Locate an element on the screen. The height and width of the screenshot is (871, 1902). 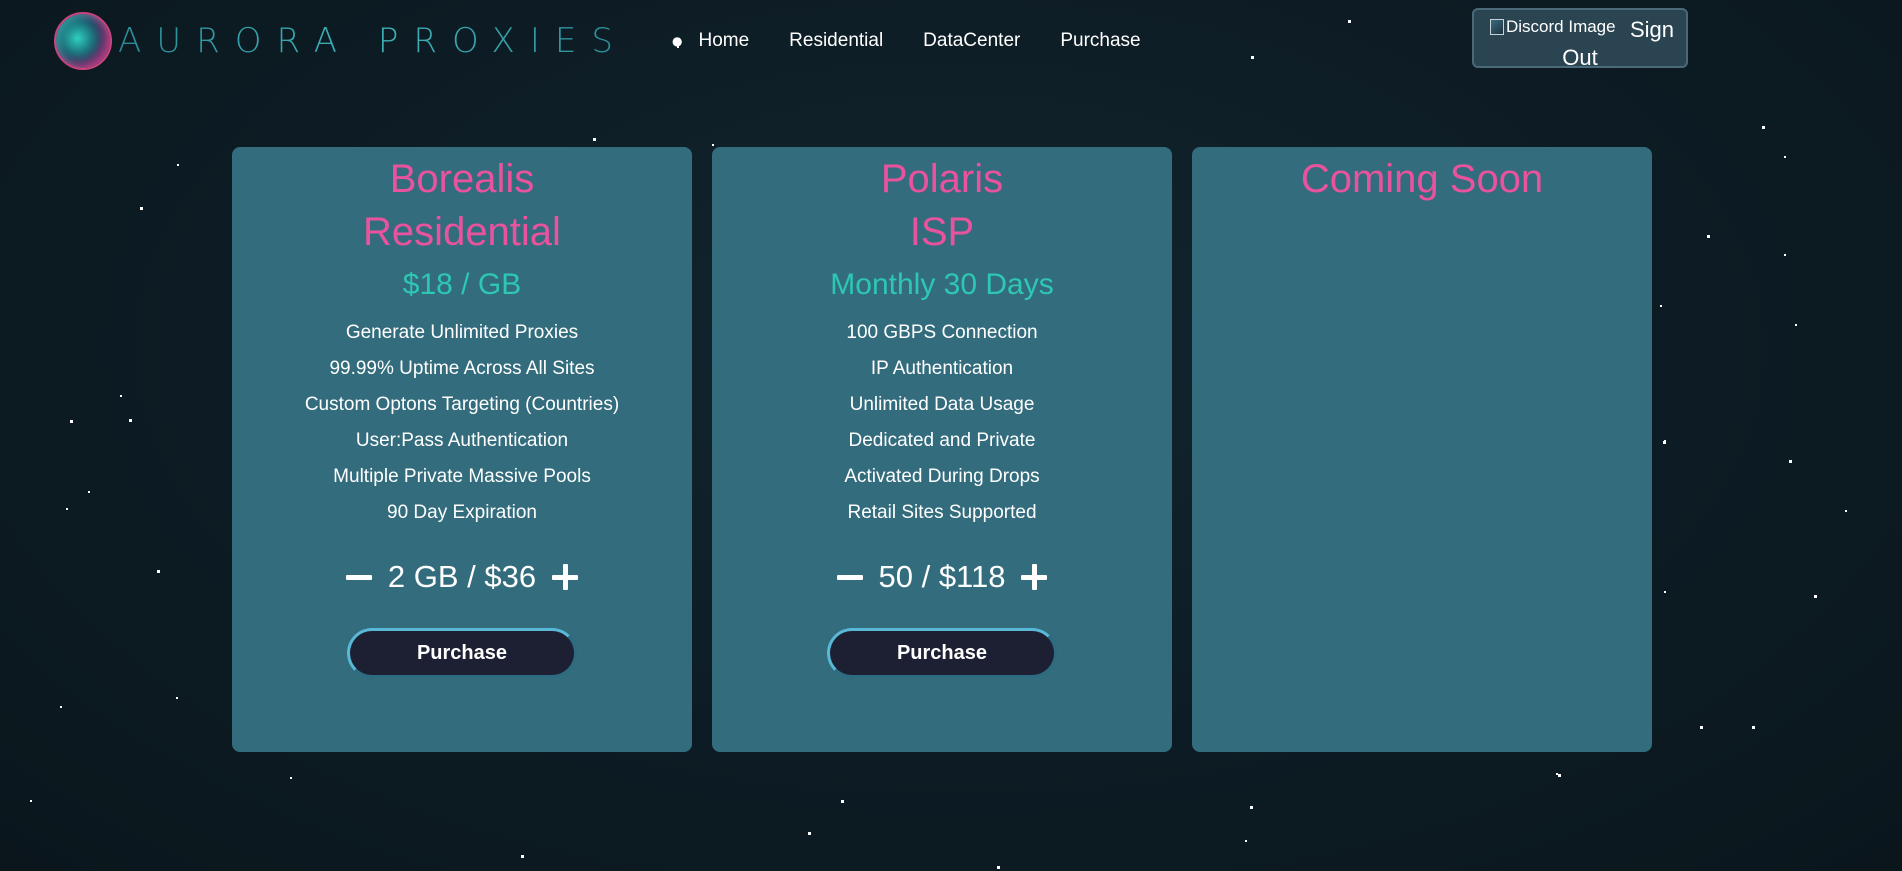
brand-logo: AURORA PROXIES is located at coordinates (341, 41).